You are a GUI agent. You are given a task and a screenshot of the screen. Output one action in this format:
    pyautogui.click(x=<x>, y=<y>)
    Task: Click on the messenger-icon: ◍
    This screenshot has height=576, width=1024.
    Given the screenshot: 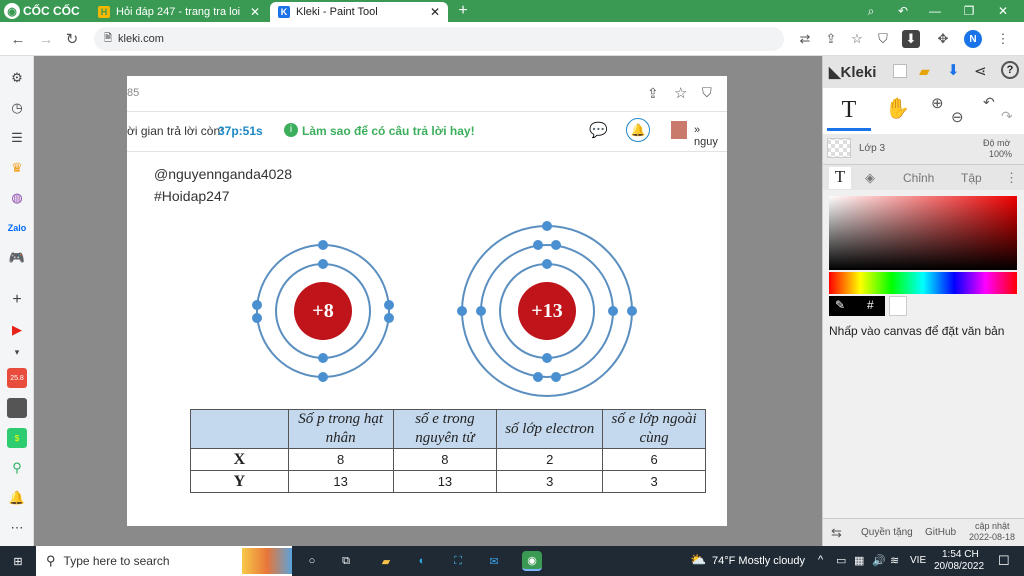 What is the action you would take?
    pyautogui.click(x=17, y=198)
    